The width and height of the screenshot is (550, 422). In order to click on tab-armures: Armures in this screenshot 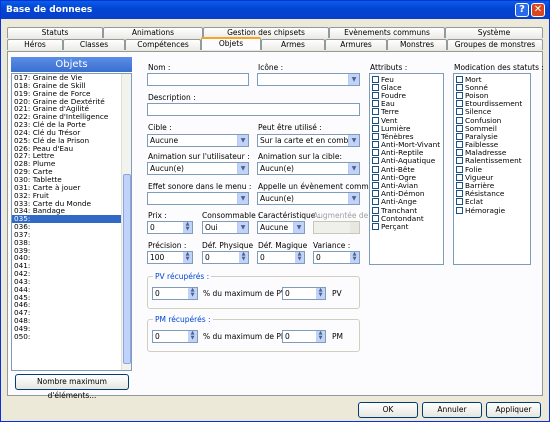, I will do `click(356, 44)`.